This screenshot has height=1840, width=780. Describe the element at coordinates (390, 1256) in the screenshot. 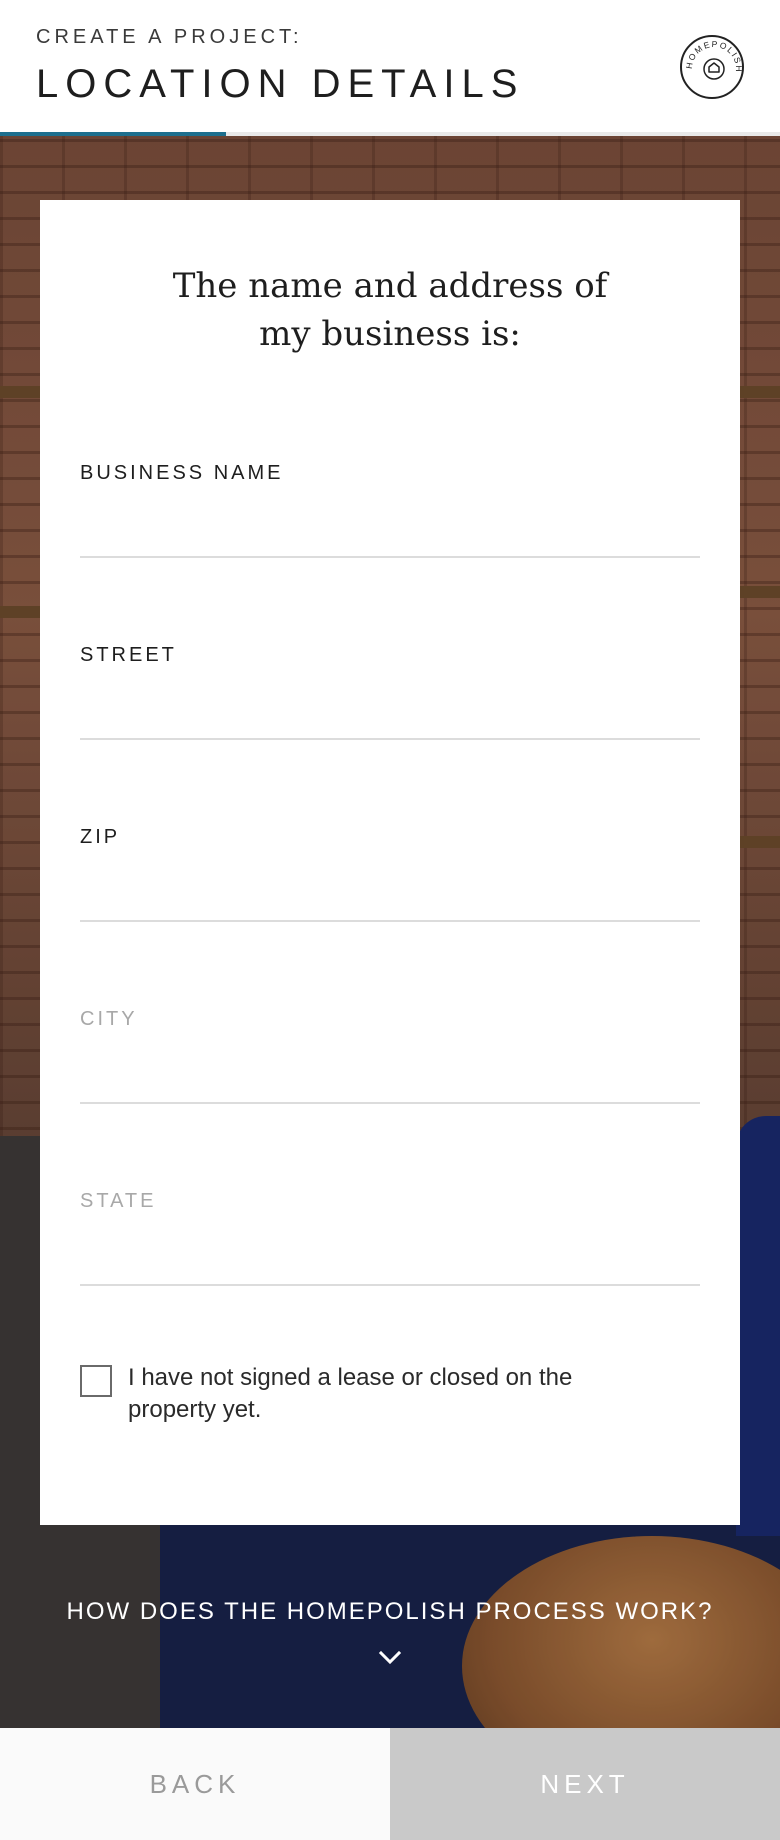

I see `state-input` at that location.